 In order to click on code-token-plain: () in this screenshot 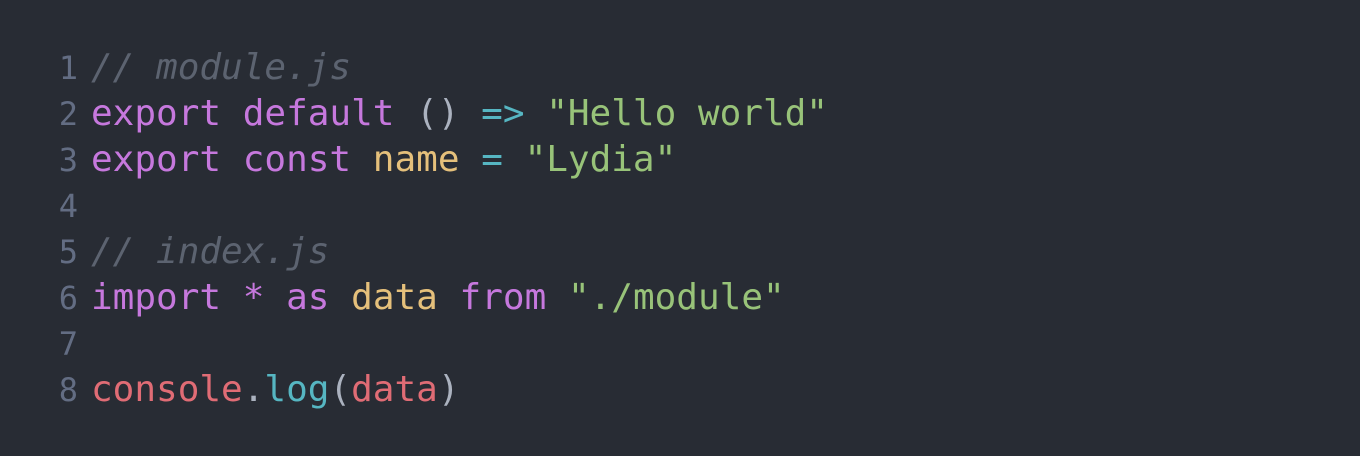, I will do `click(438, 113)`.